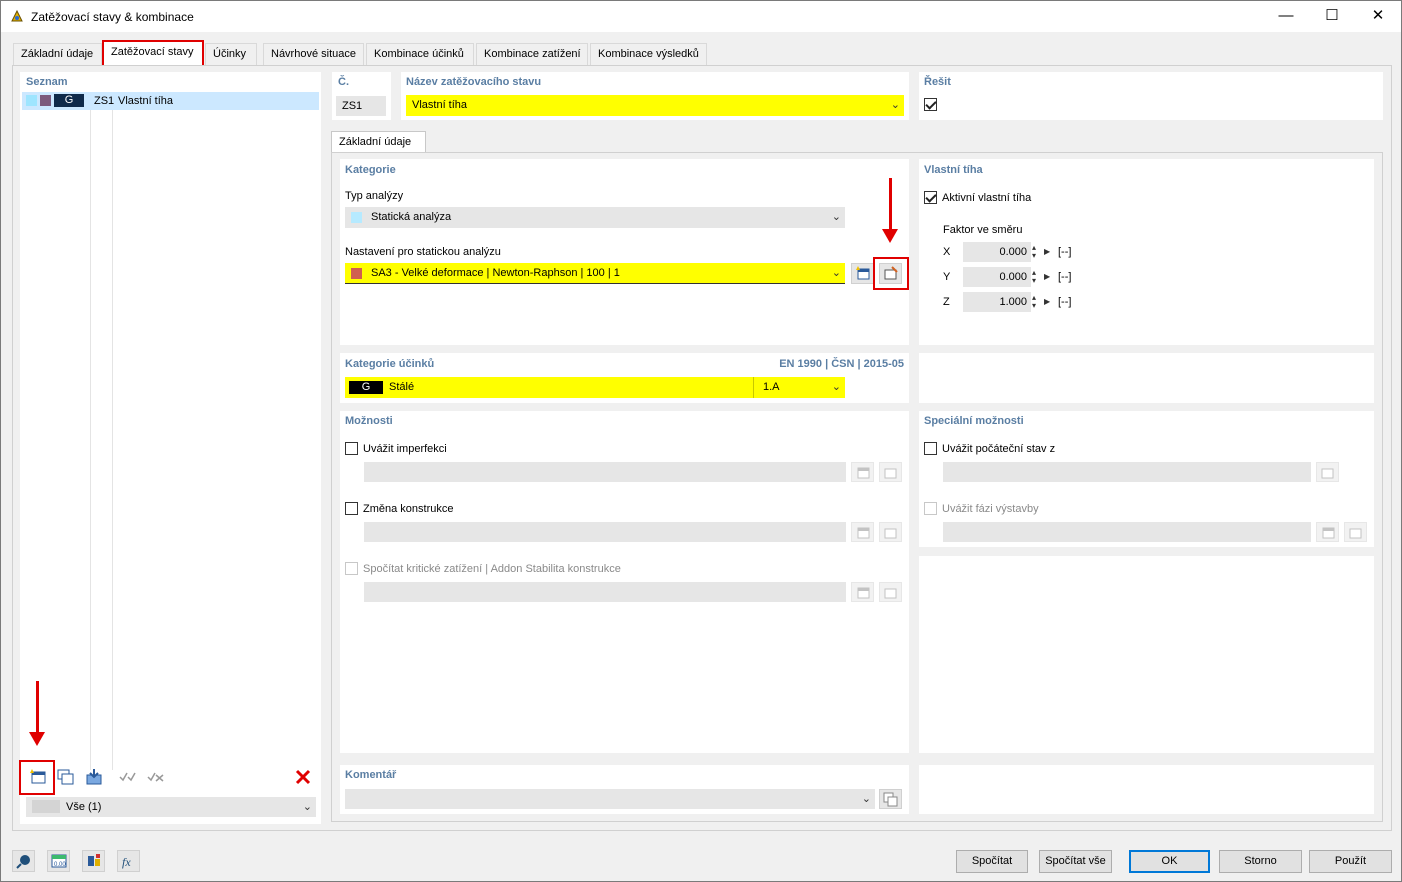  Describe the element at coordinates (953, 170) in the screenshot. I see `self-weight-title: Vlastní tíha` at that location.